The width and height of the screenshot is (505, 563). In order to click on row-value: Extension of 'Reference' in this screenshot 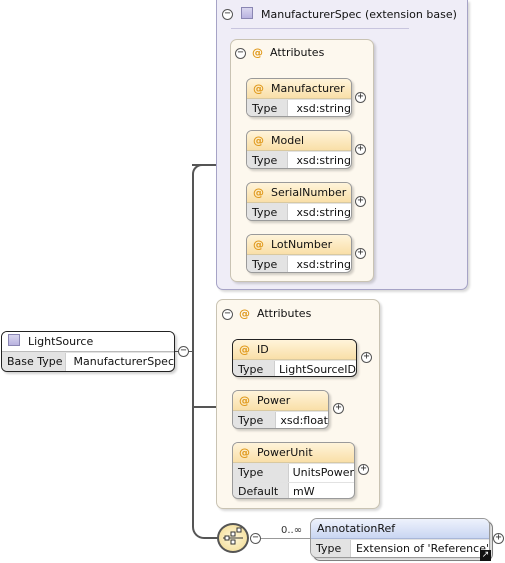, I will do `click(422, 548)`.